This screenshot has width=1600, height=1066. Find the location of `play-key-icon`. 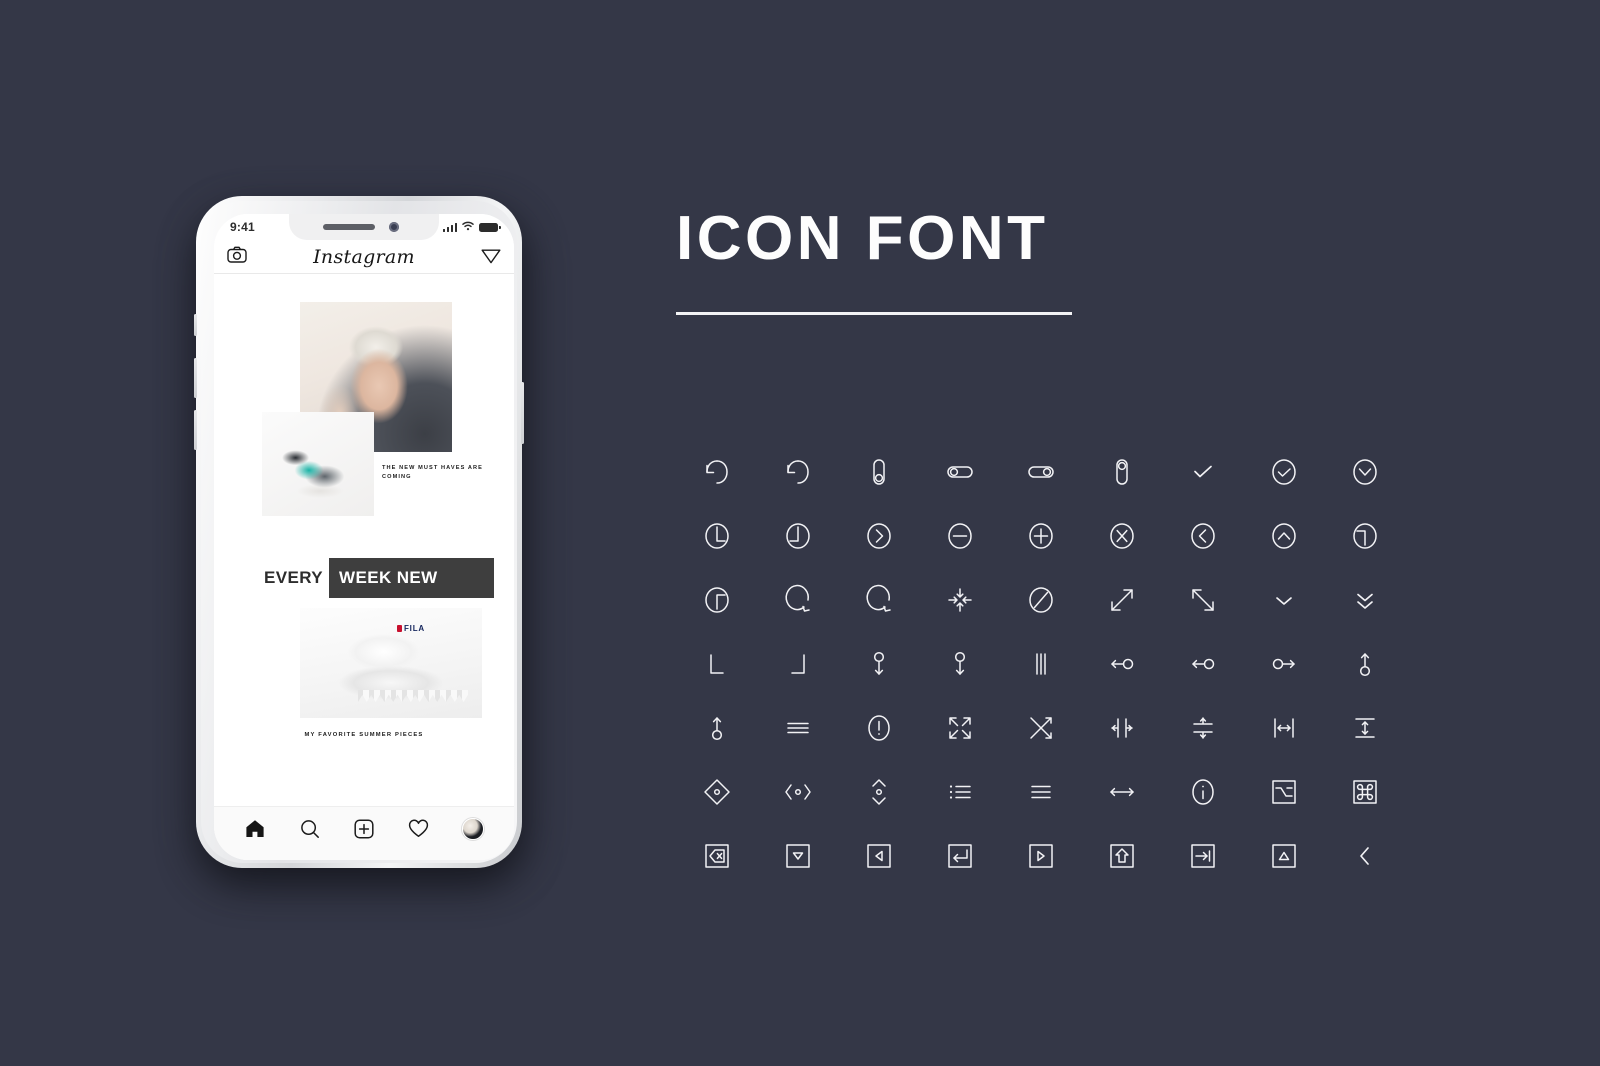

play-key-icon is located at coordinates (1041, 856).